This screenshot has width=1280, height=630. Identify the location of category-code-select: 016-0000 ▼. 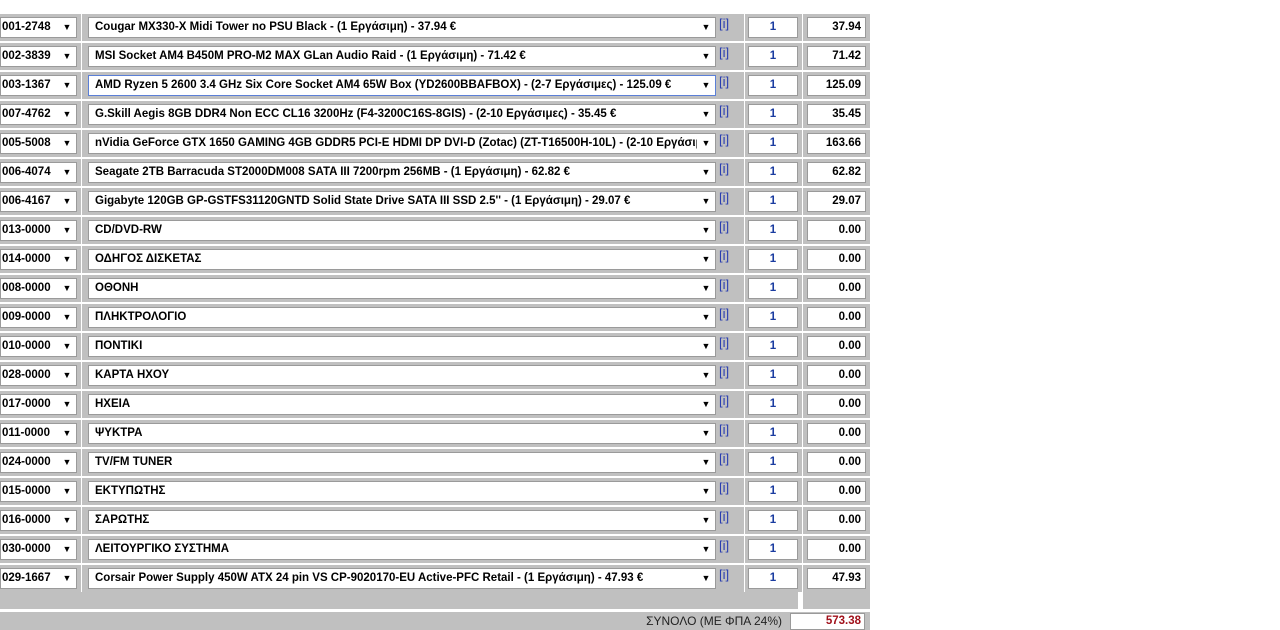
(38, 520).